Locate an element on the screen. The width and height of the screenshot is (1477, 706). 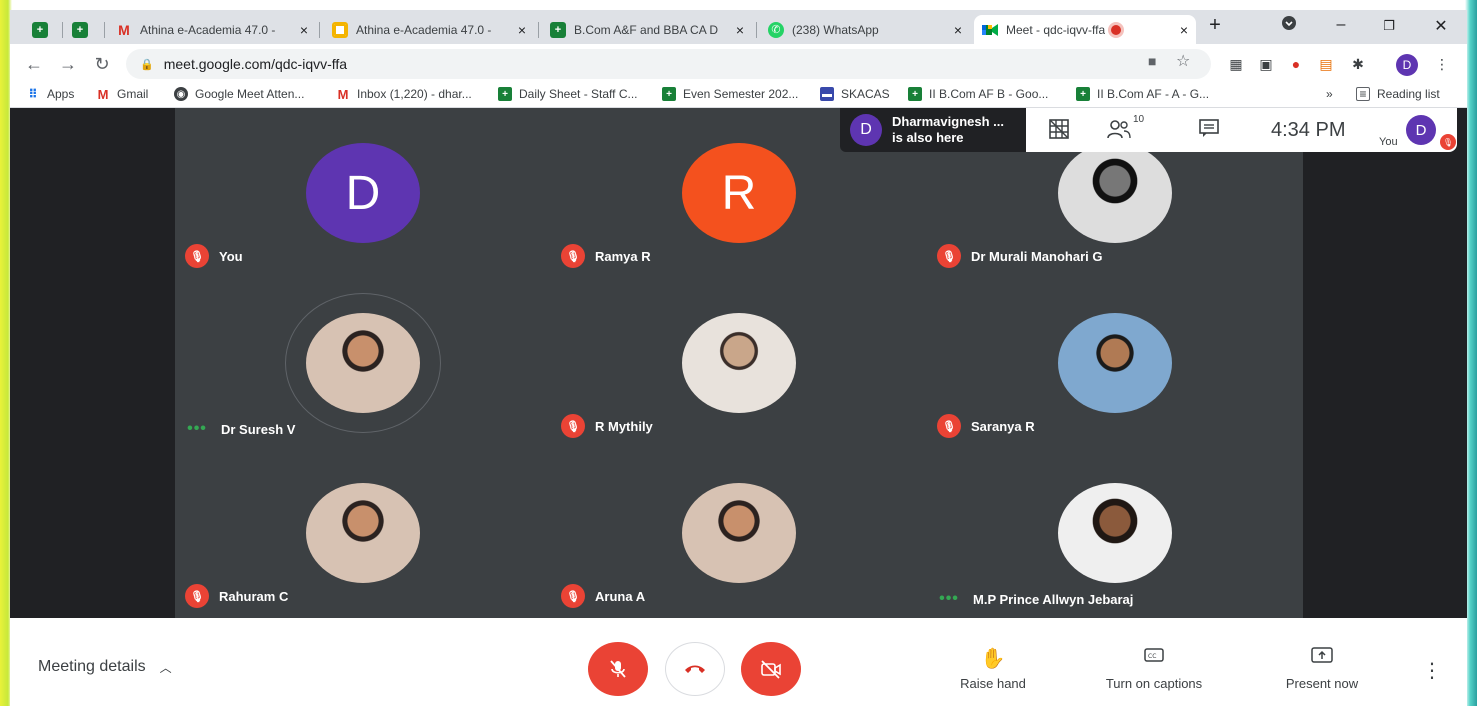
tab-sheets-1: + is located at coordinates (42, 29).